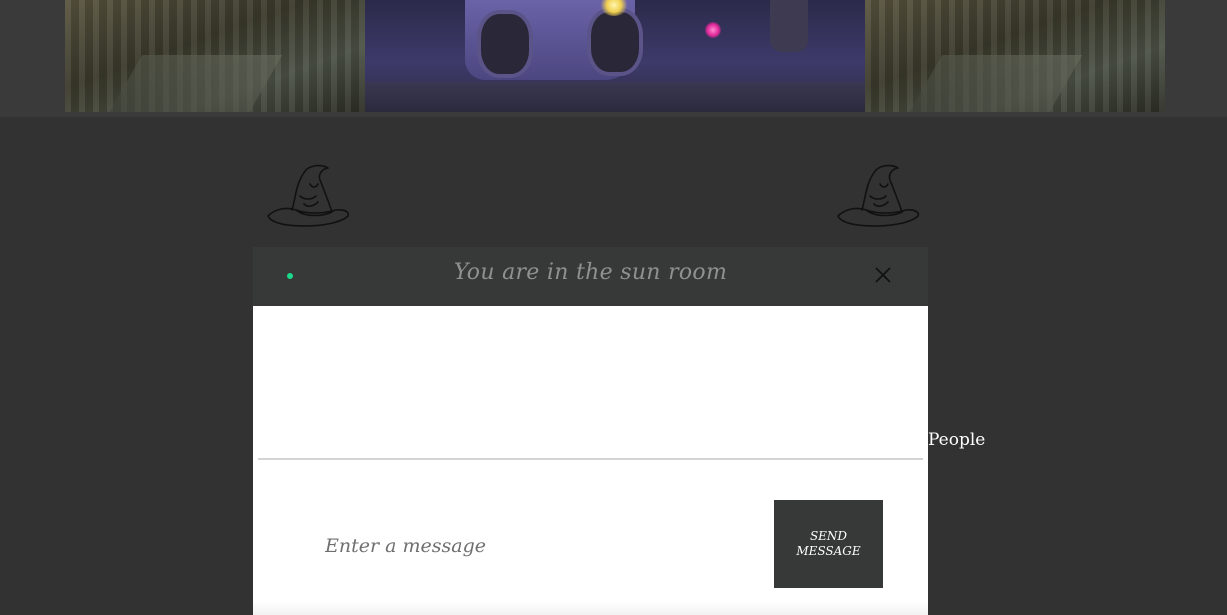 The image size is (1227, 615). Describe the element at coordinates (308, 195) in the screenshot. I see `sorting-hat-icon` at that location.